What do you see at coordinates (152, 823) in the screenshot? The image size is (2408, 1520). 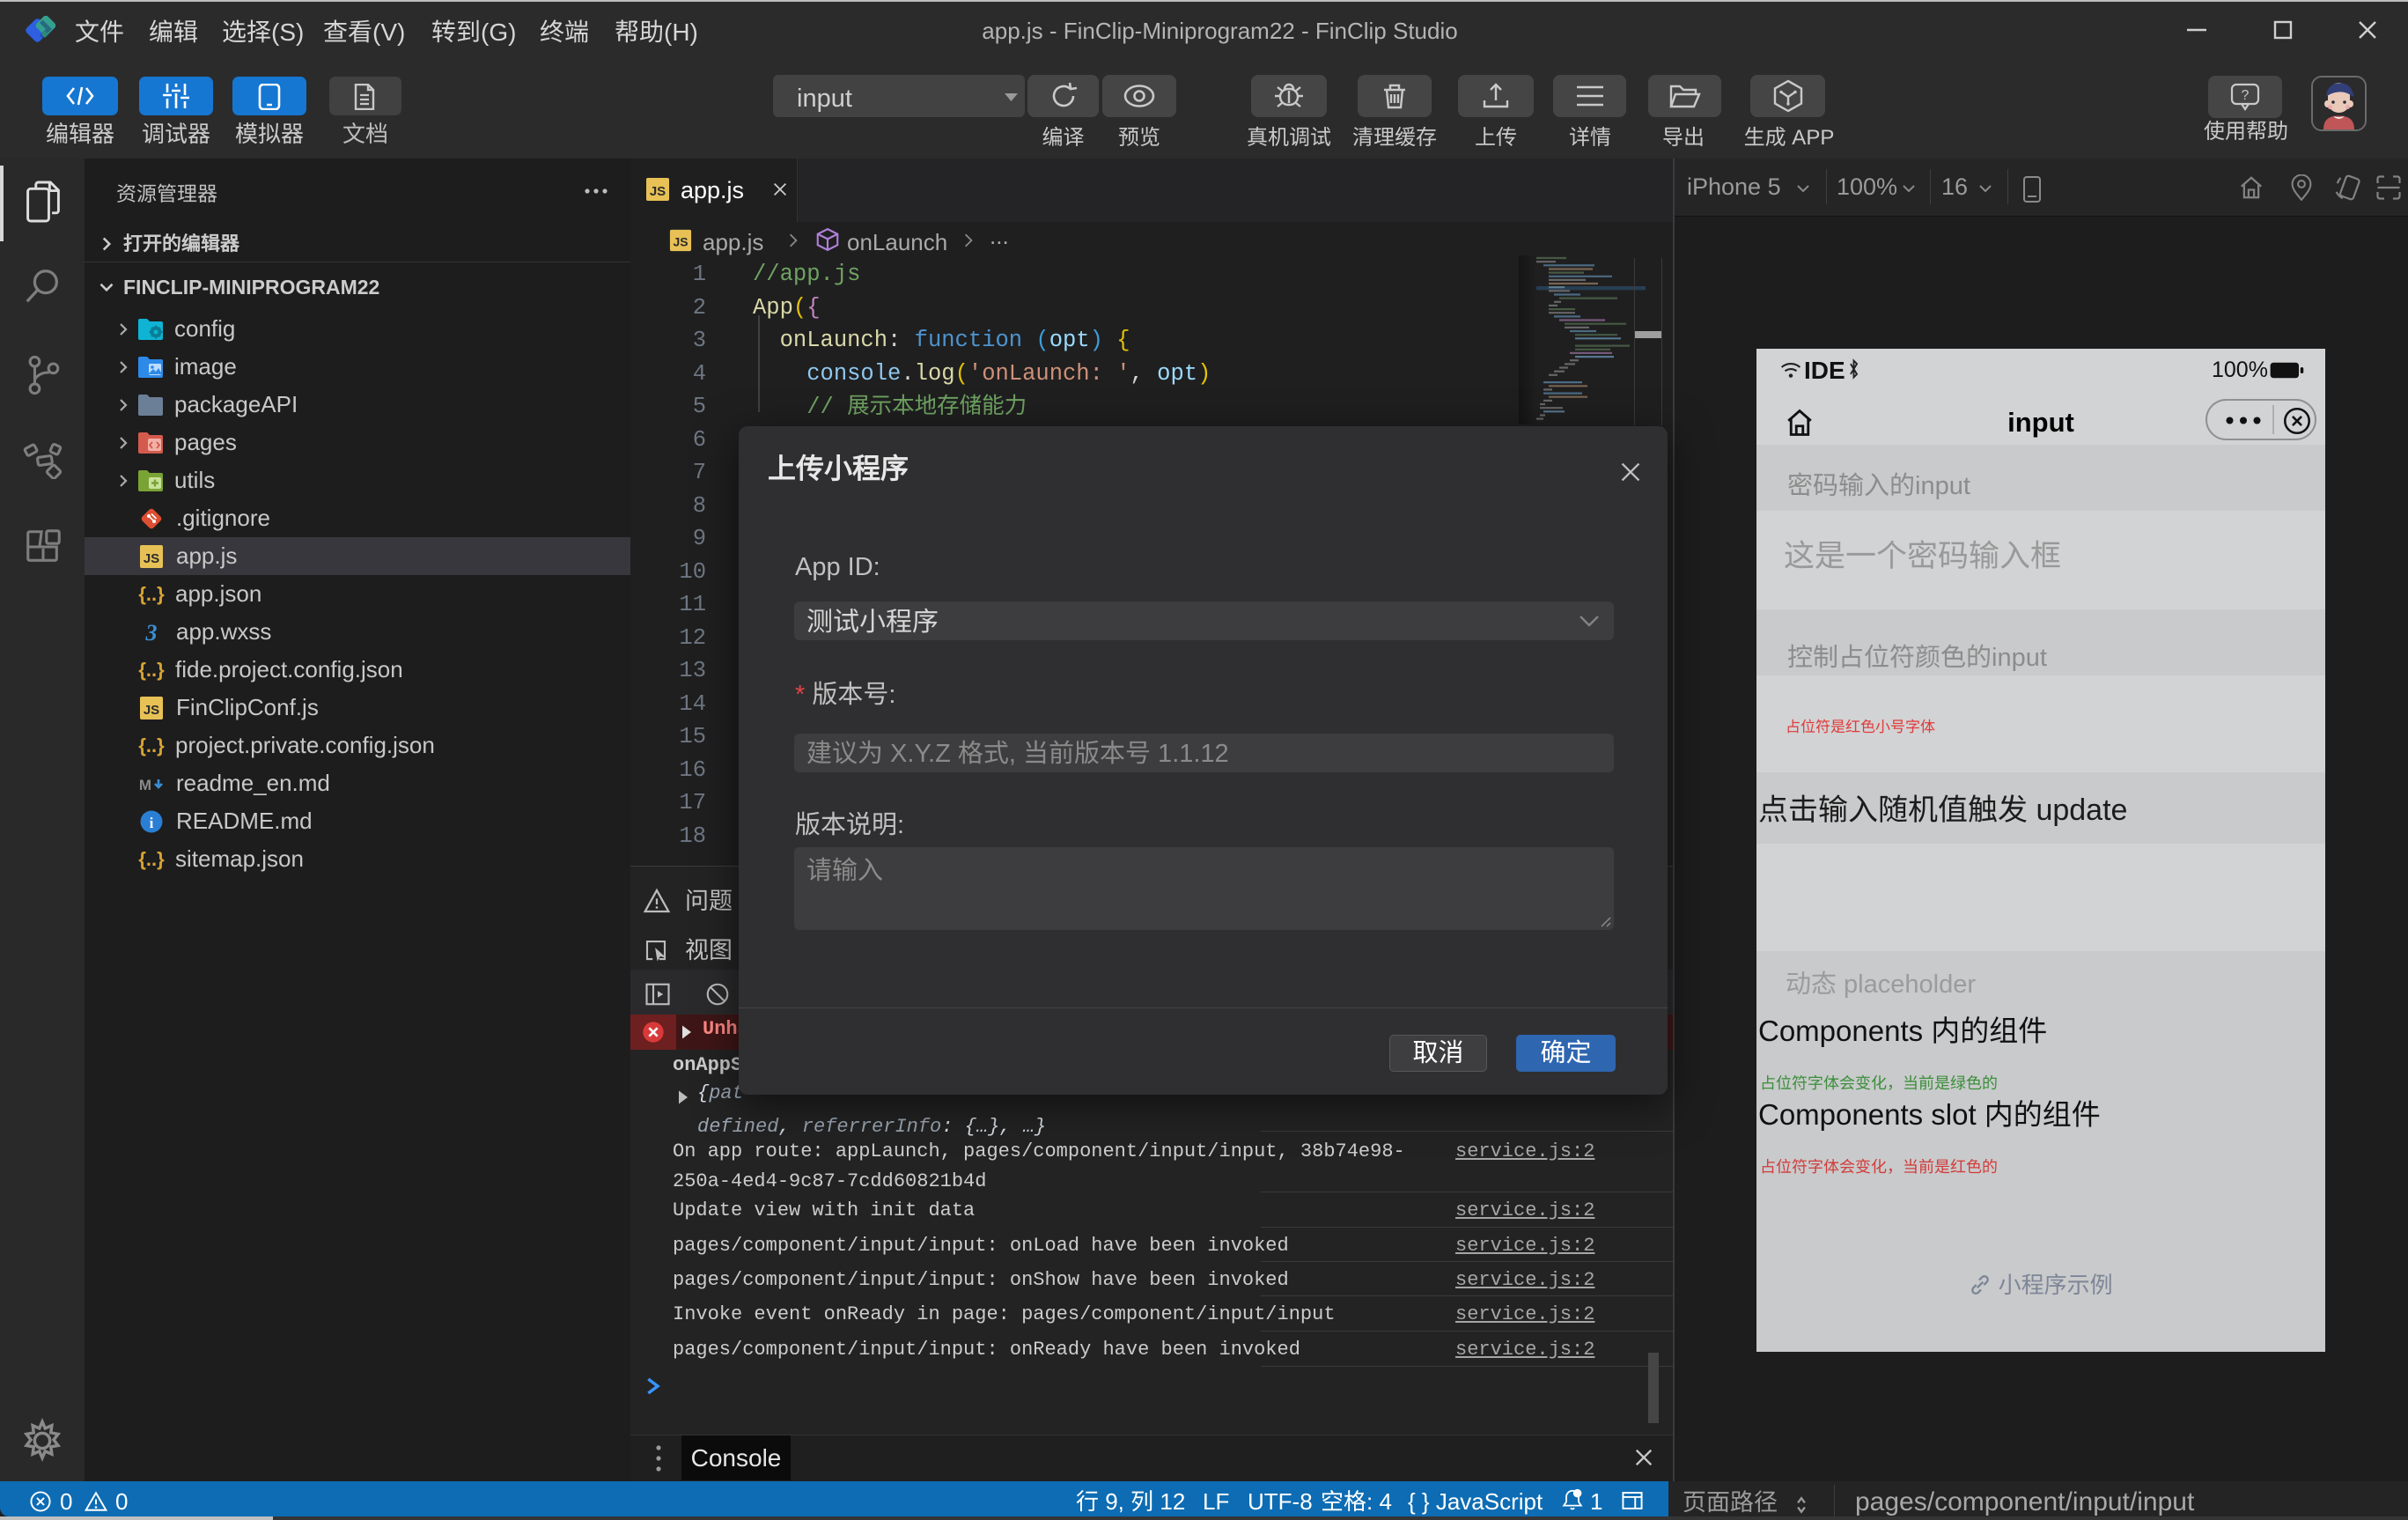 I see `svg-text: i` at bounding box center [152, 823].